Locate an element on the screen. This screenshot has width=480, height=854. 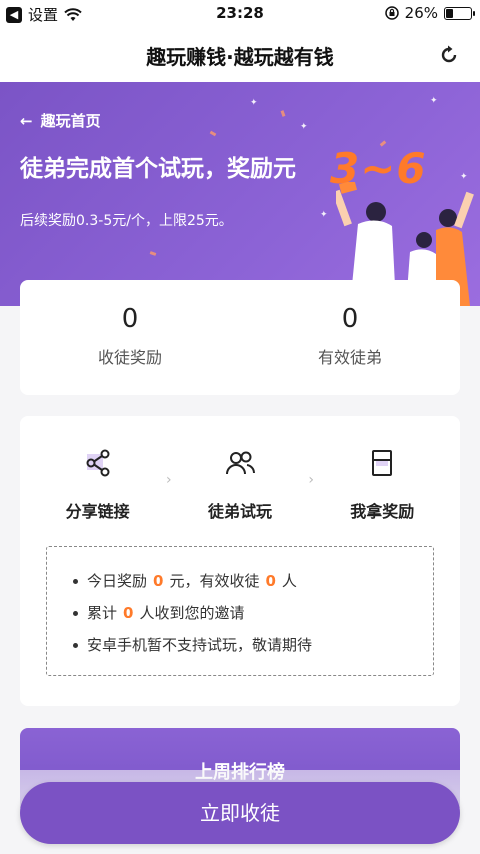
back-home-link: ← 趣玩首页 is located at coordinates (60, 120).